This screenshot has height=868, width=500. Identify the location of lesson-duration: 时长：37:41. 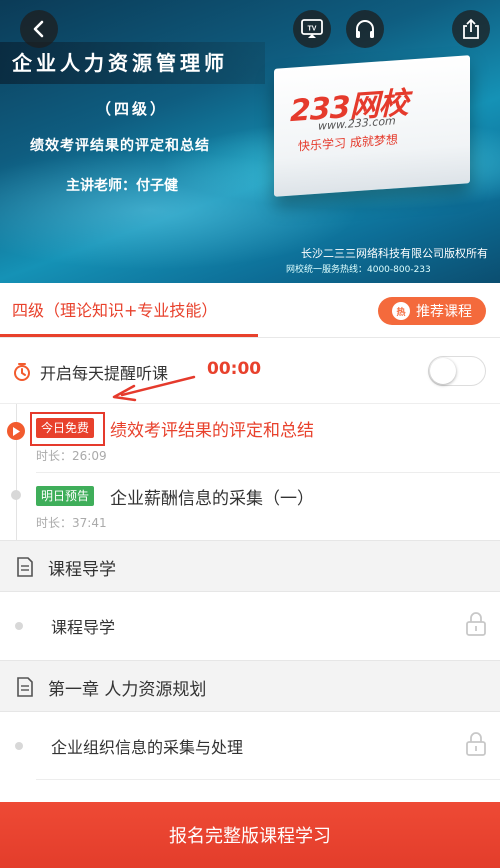
(71, 523).